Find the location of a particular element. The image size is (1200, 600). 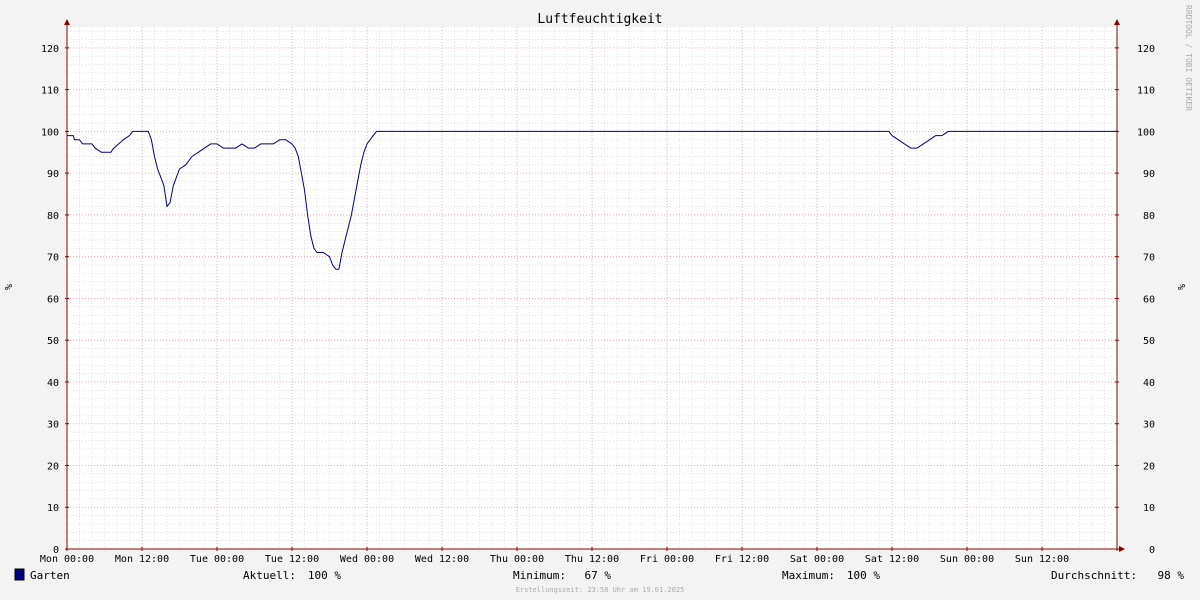

legend-avg-label: Durchschnitt: is located at coordinates (1094, 575).